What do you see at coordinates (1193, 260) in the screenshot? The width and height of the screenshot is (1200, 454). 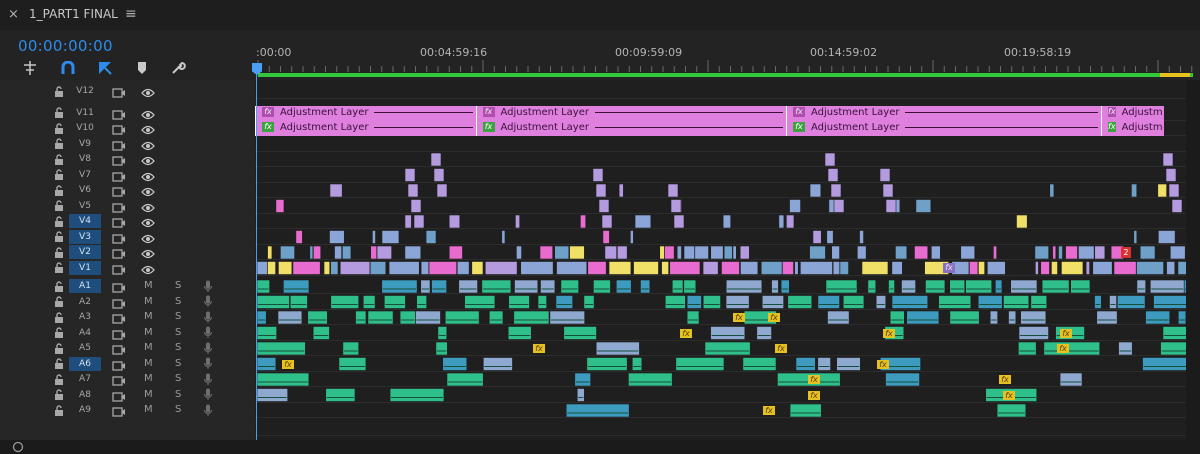 I see `vertical-scrollbar` at bounding box center [1193, 260].